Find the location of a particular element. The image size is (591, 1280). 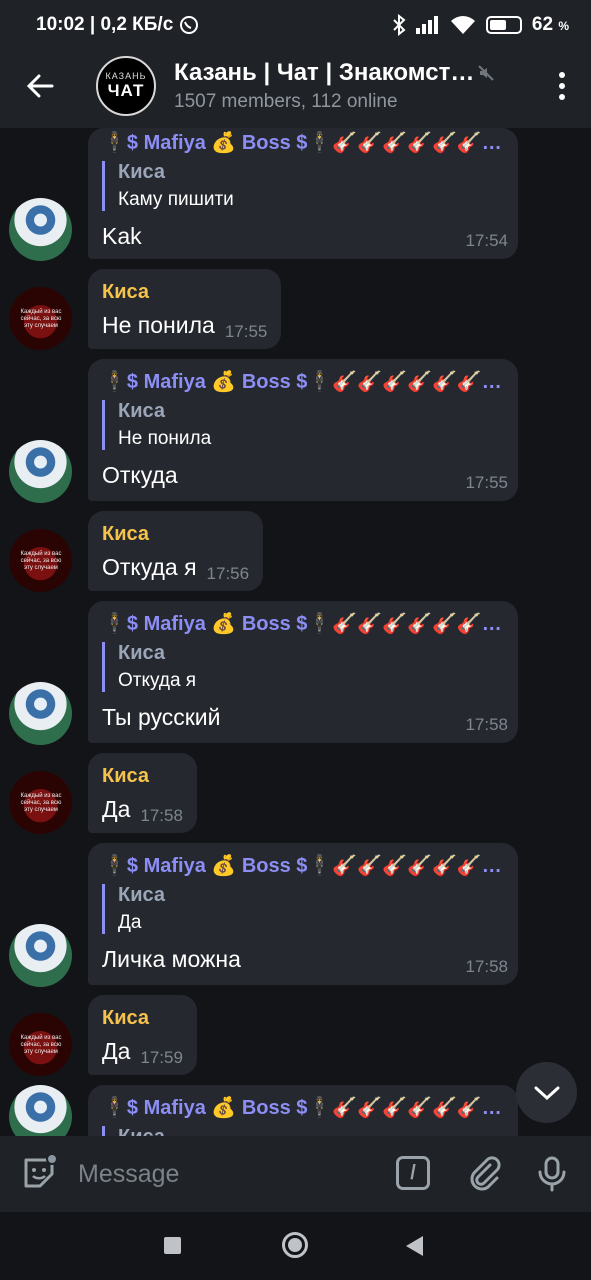

recents-button is located at coordinates (172, 1245).